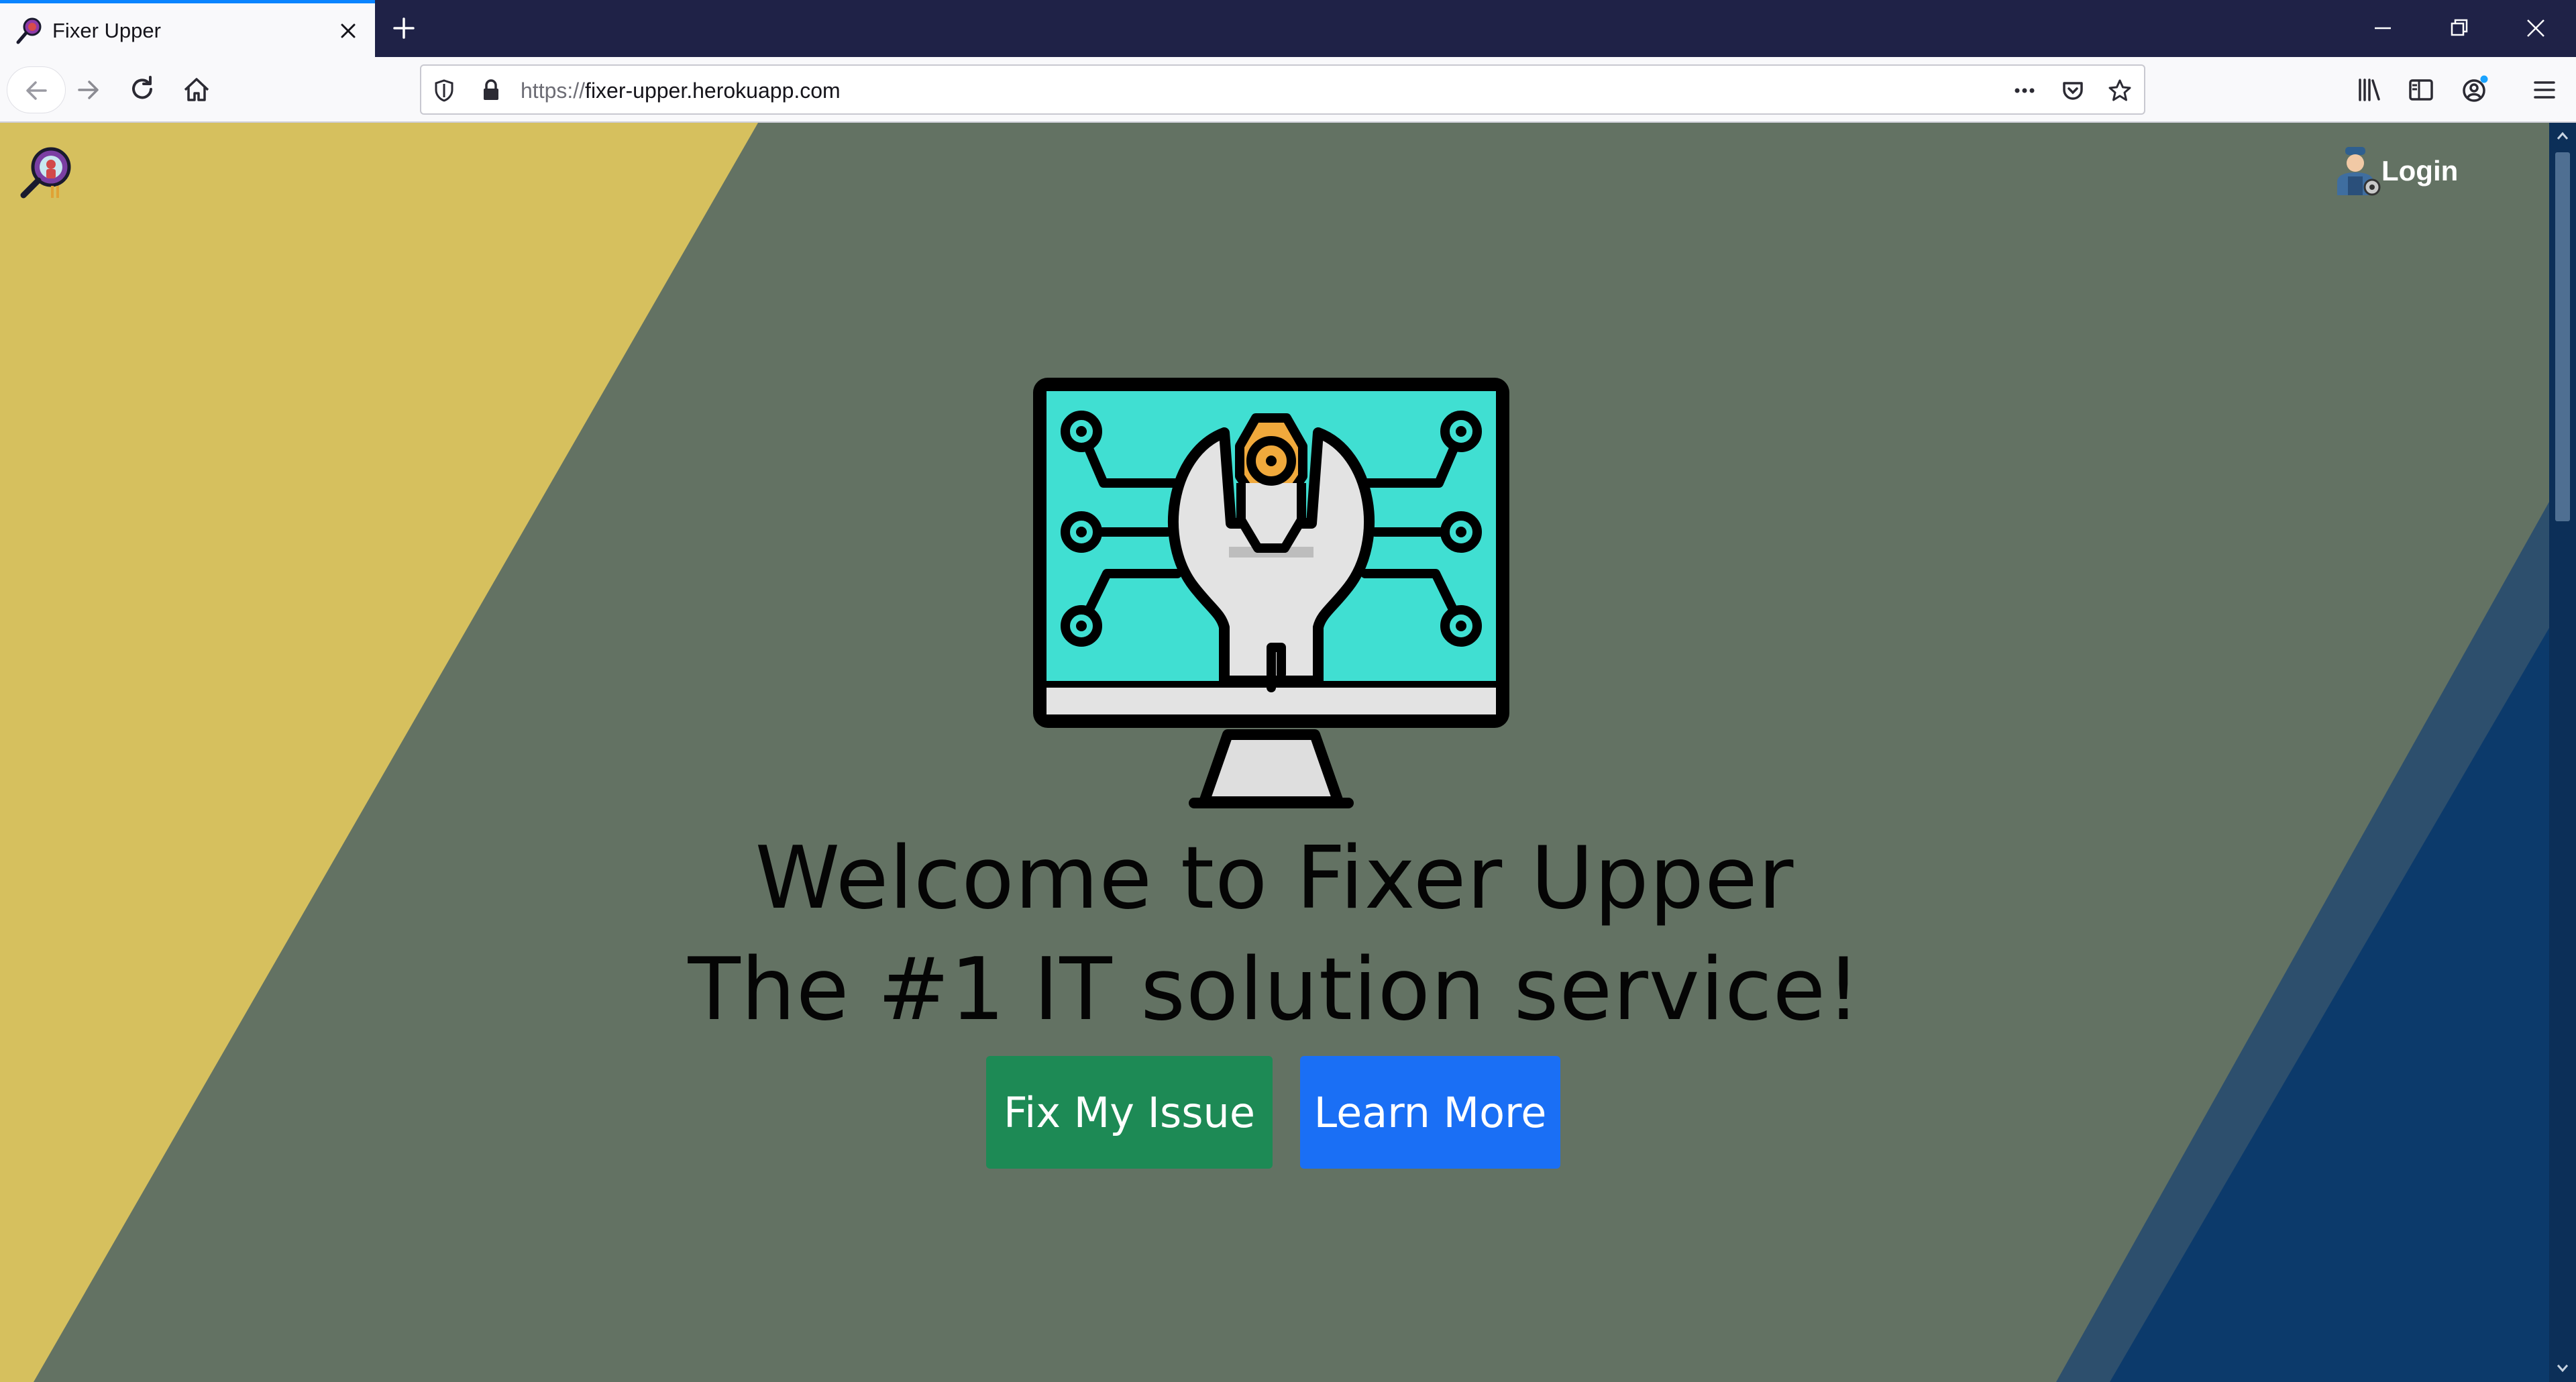  What do you see at coordinates (713, 90) in the screenshot?
I see `url-host: fixer-upper.herokuapp.com` at bounding box center [713, 90].